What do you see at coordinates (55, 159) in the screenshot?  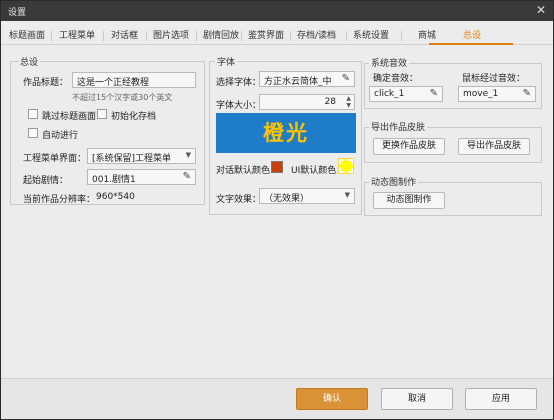 I see `menu-label: 工程菜单界面：` at bounding box center [55, 159].